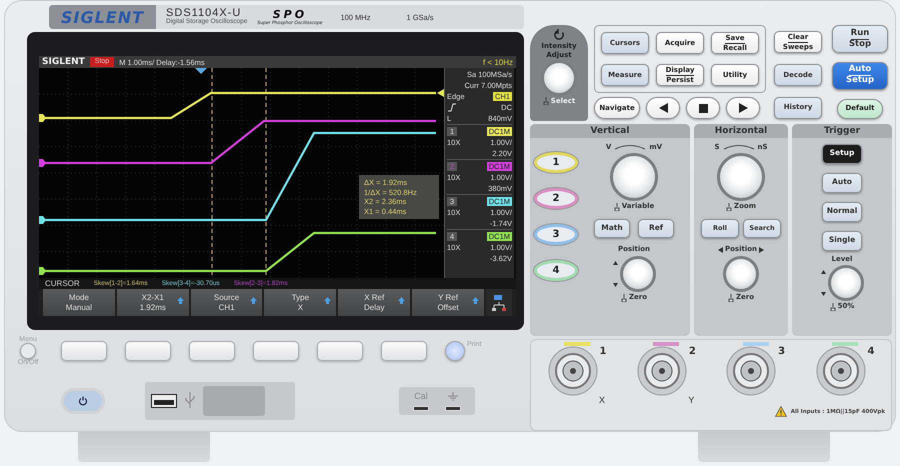 The image size is (900, 466). What do you see at coordinates (453, 396) in the screenshot?
I see `ground-icon` at bounding box center [453, 396].